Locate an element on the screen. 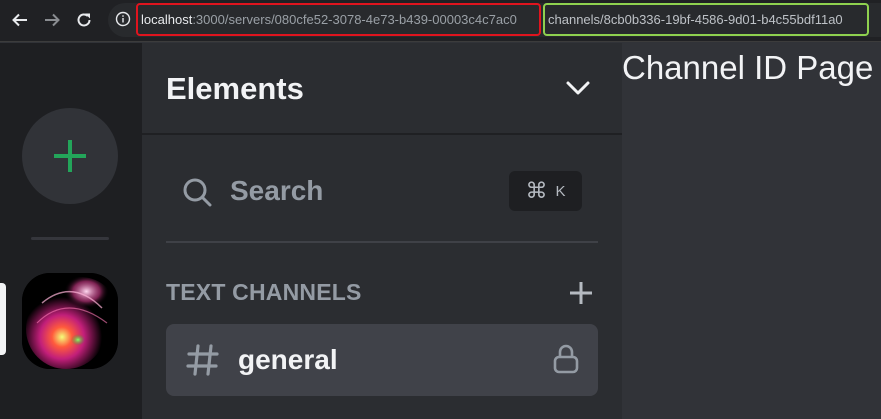  command-key-icon: ⌘ is located at coordinates (536, 190).